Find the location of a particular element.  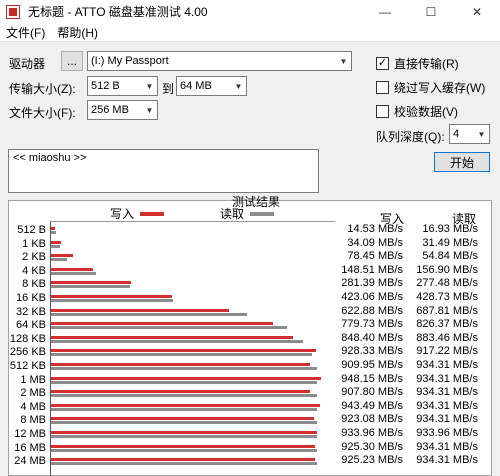

legend-write-swatch is located at coordinates (152, 213).